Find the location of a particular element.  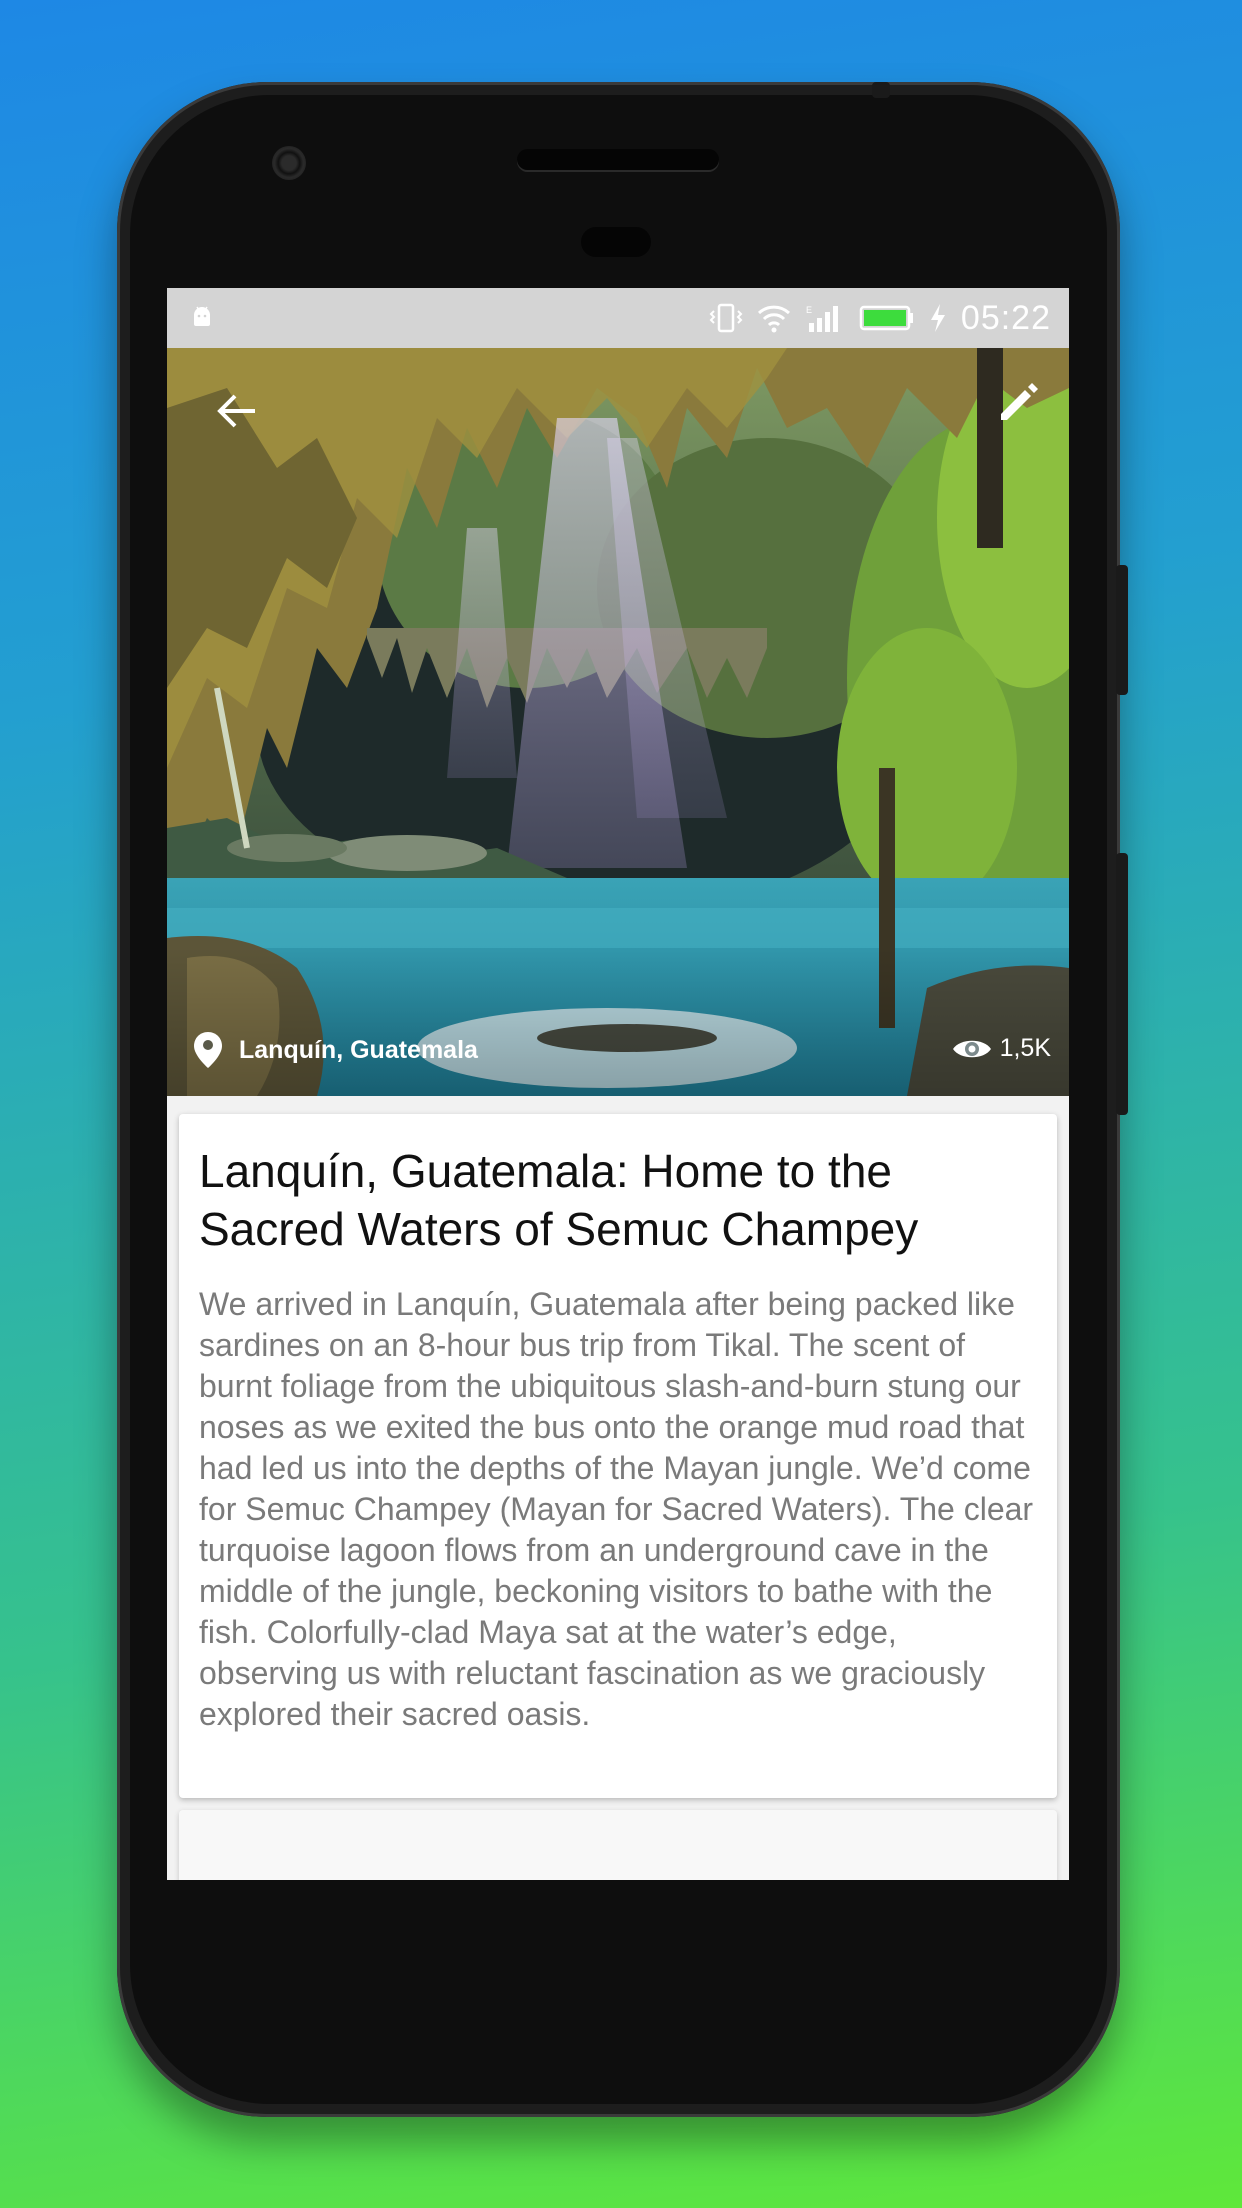

signal-icon: E is located at coordinates (822, 318).